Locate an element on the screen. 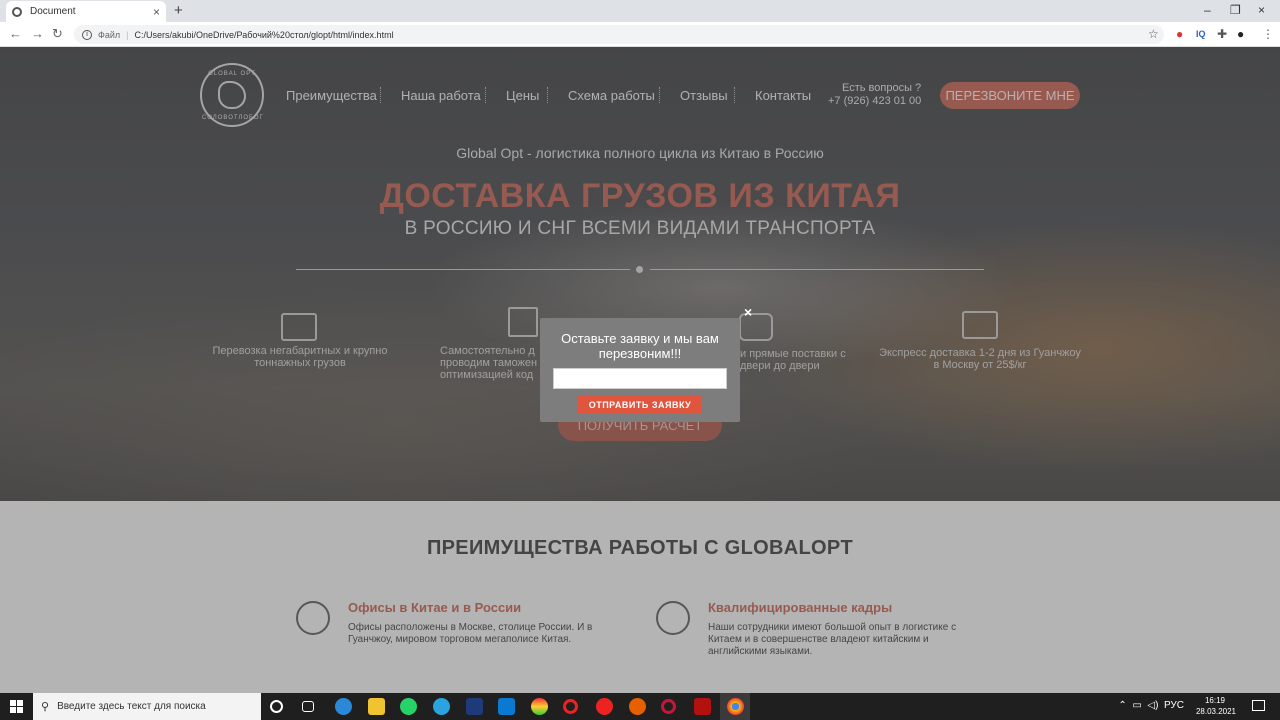  edge-icon is located at coordinates (343, 706).